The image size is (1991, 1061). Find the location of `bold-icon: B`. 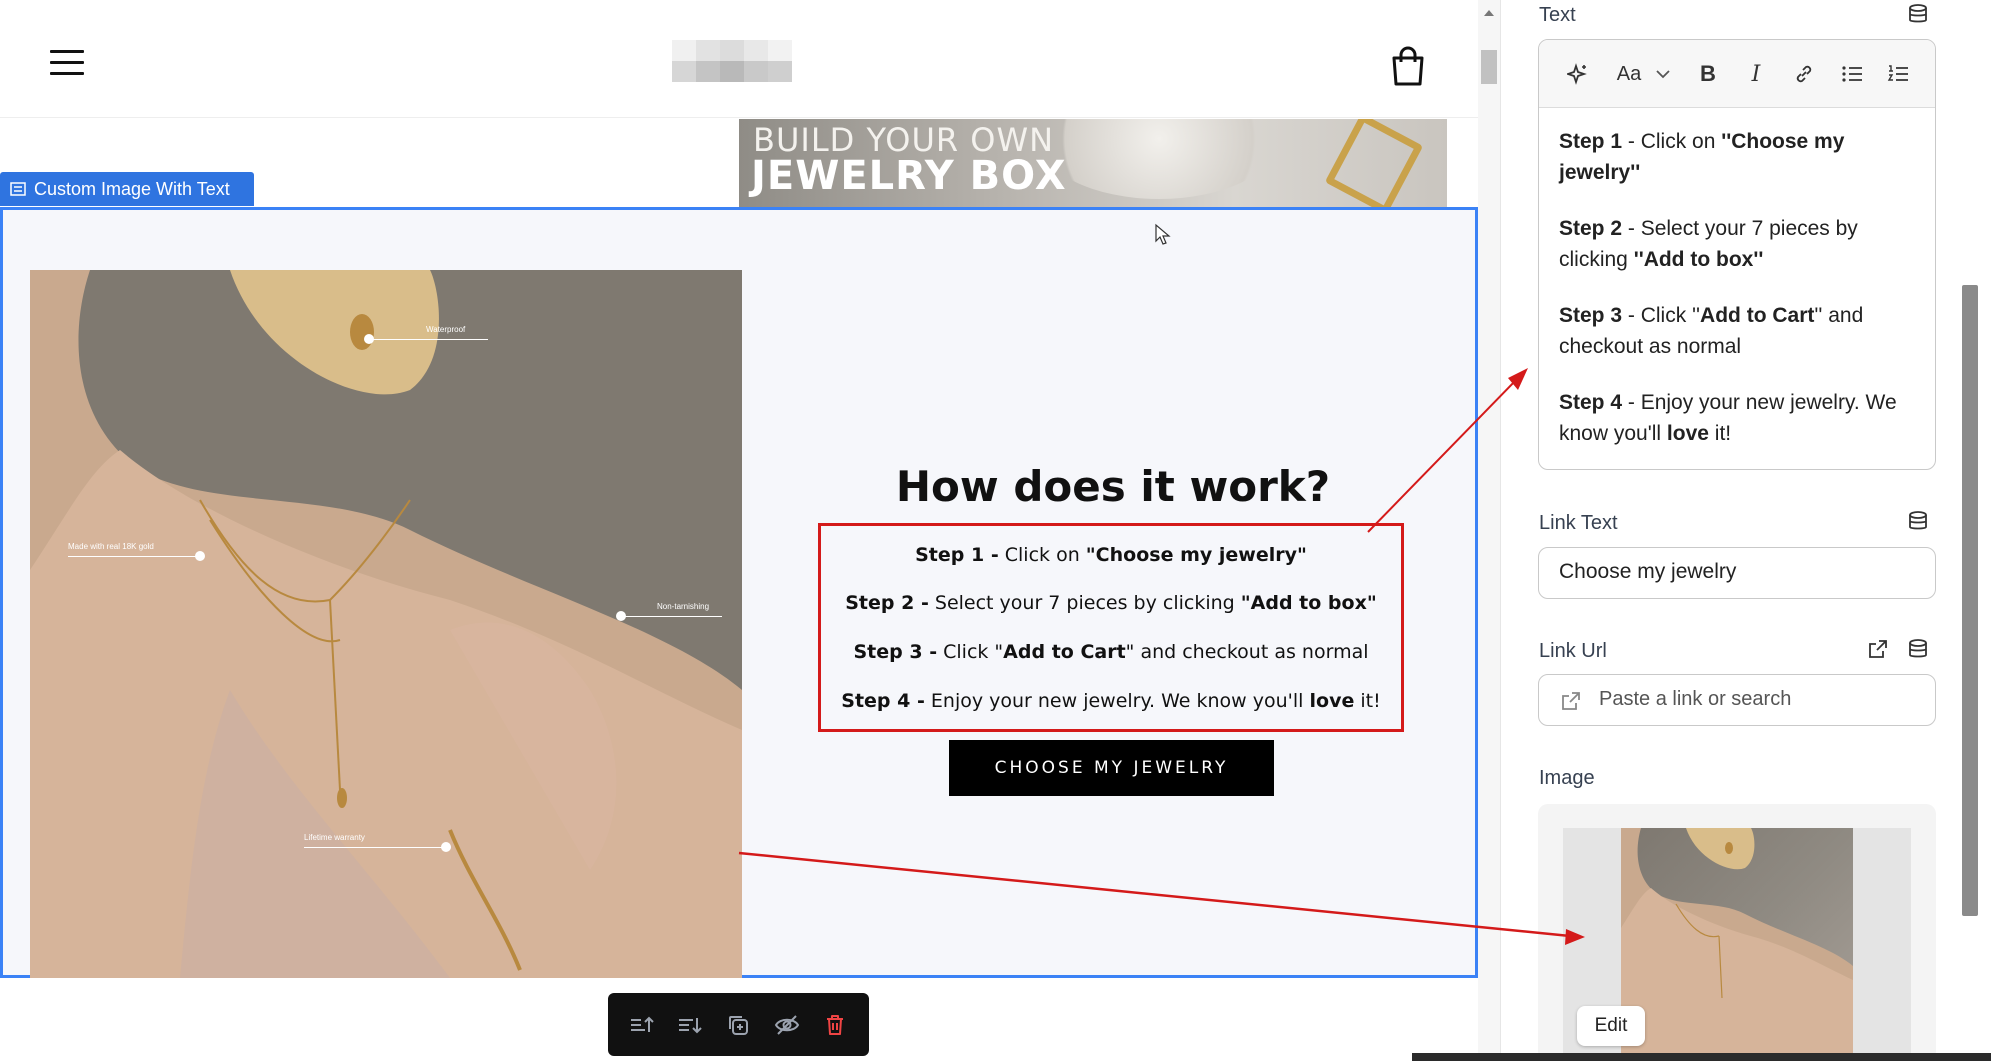

bold-icon: B is located at coordinates (1708, 74).